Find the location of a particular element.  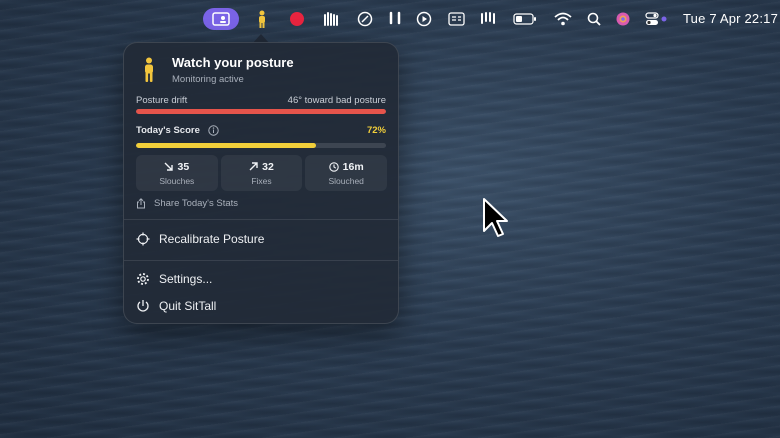

power-icon is located at coordinates (143, 306).